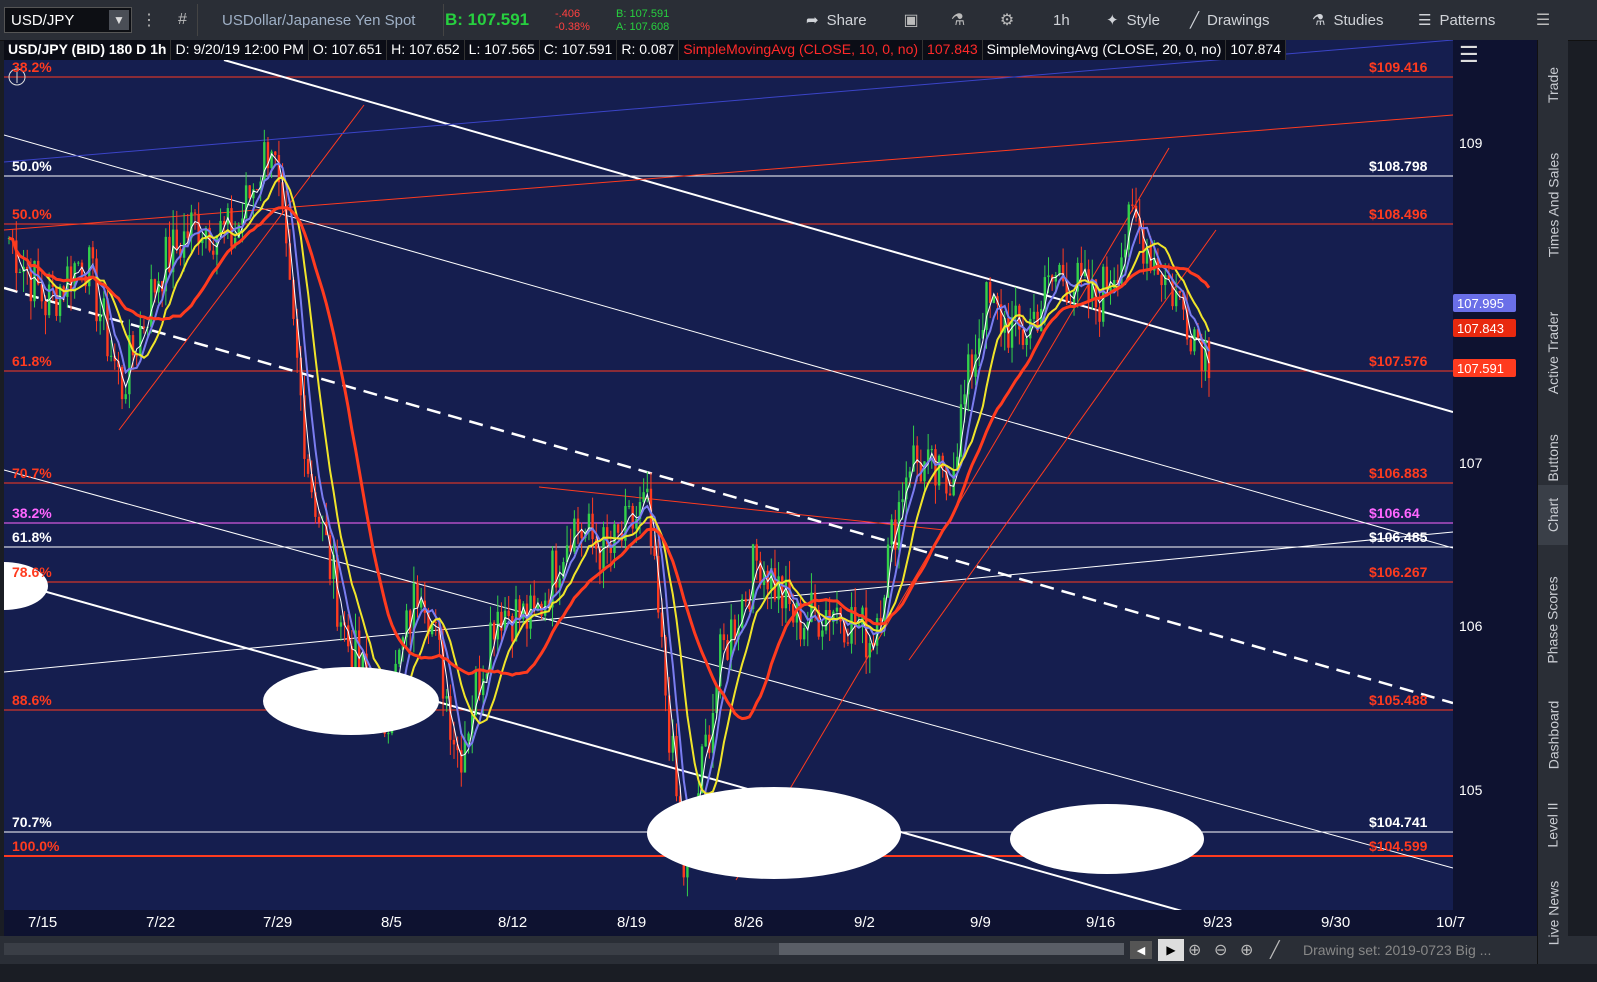 The height and width of the screenshot is (982, 1597). I want to click on scale-settings-icon: ☰, so click(1469, 55).